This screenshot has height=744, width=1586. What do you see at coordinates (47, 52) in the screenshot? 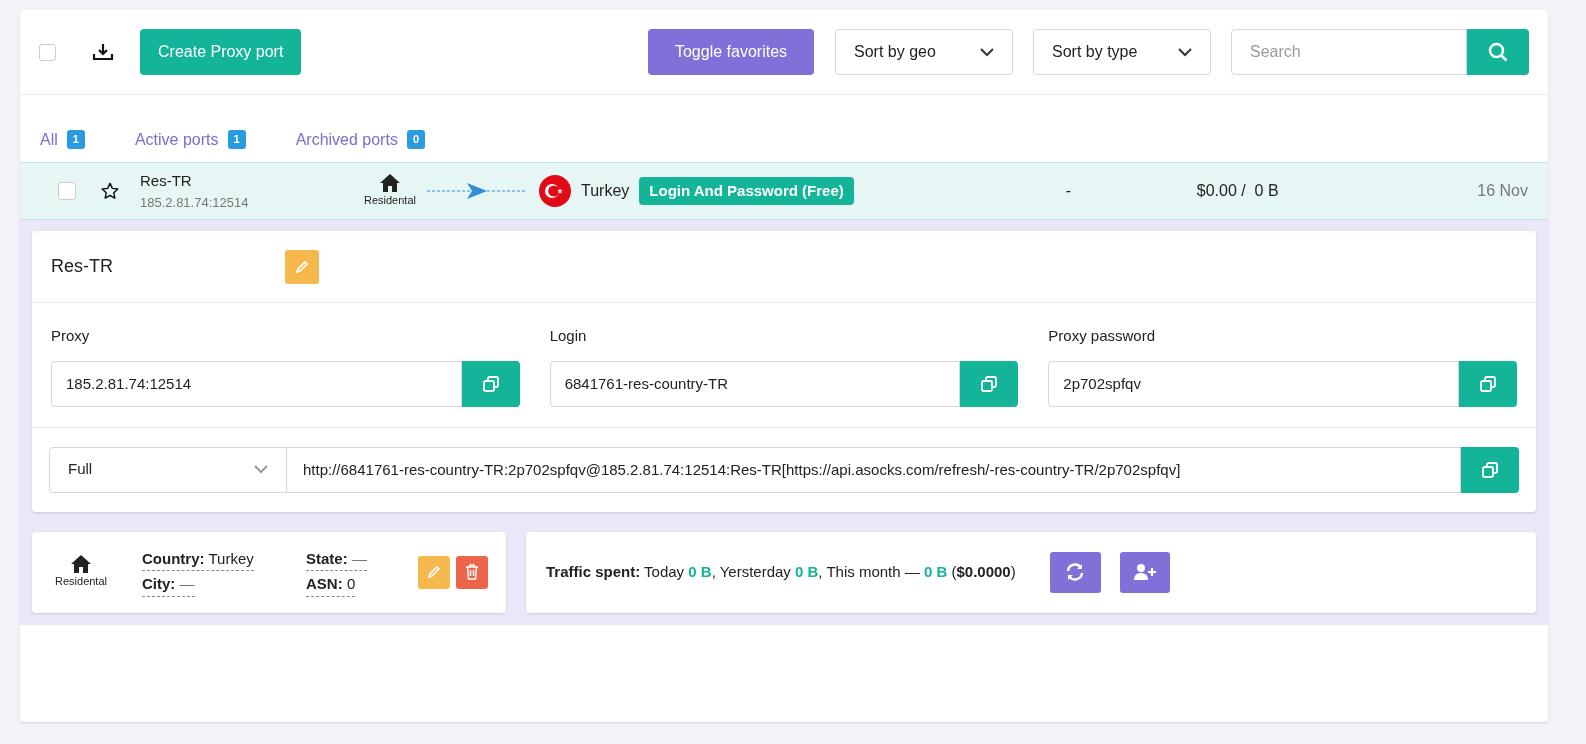
I see `select-all-checkbox` at bounding box center [47, 52].